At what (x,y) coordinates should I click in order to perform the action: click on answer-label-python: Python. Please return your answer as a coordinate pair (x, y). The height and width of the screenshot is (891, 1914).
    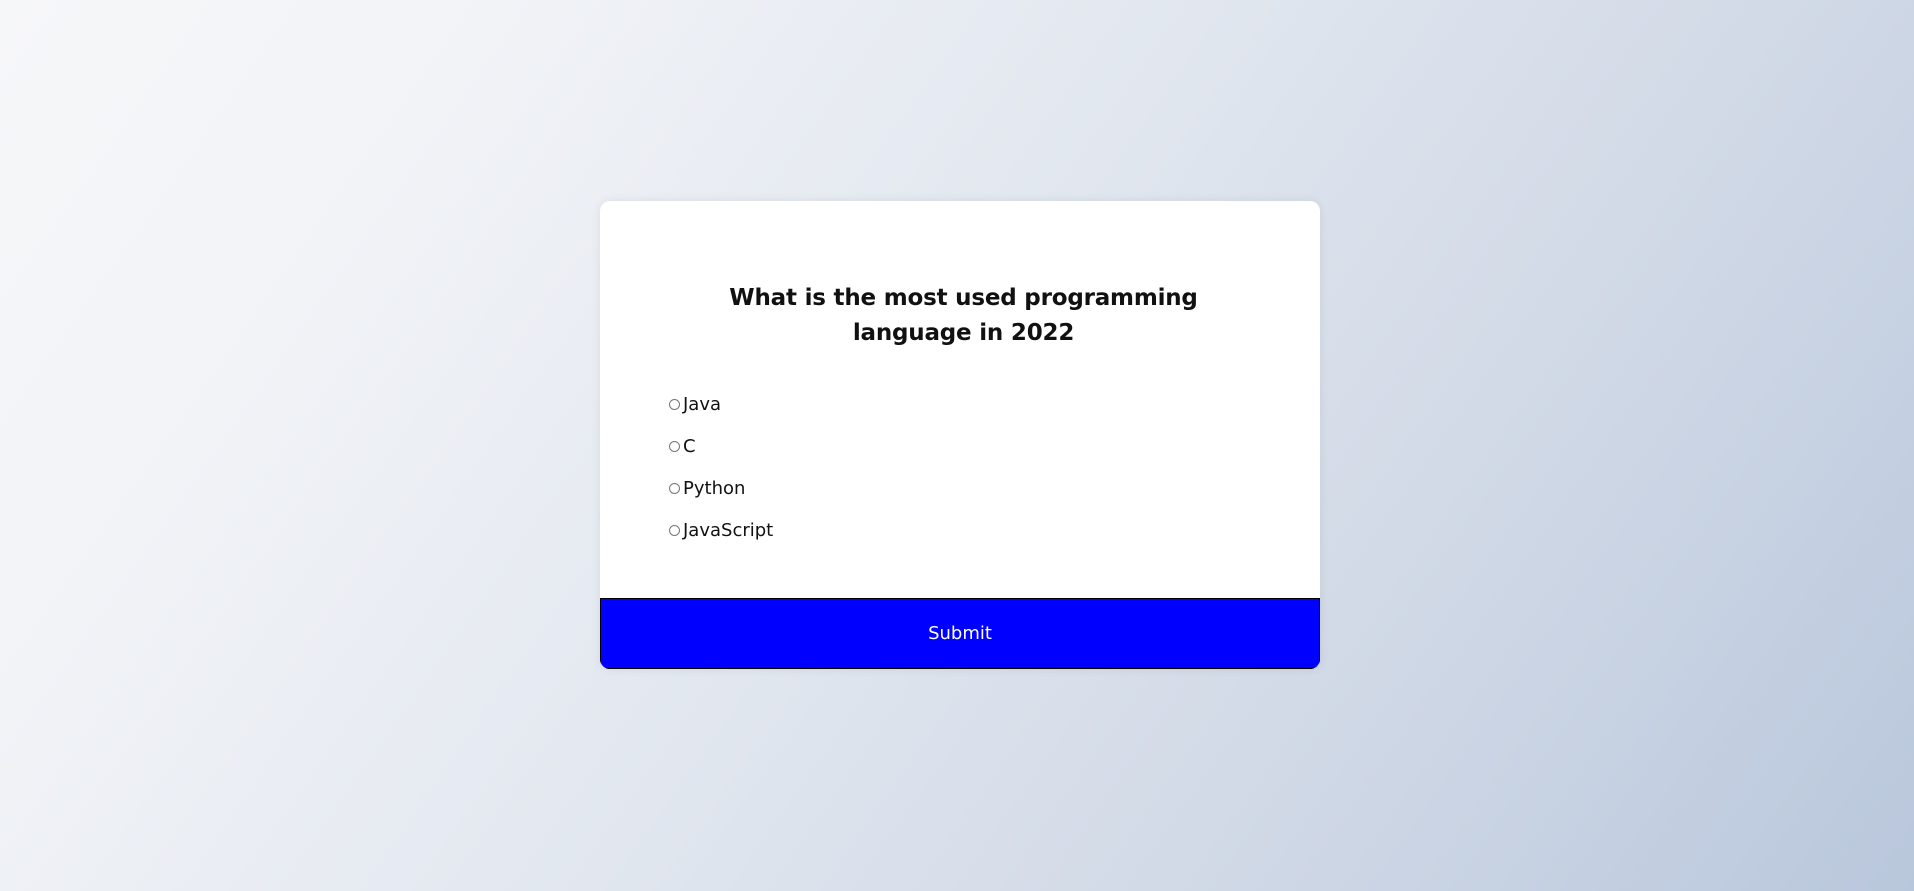
    Looking at the image, I should click on (714, 488).